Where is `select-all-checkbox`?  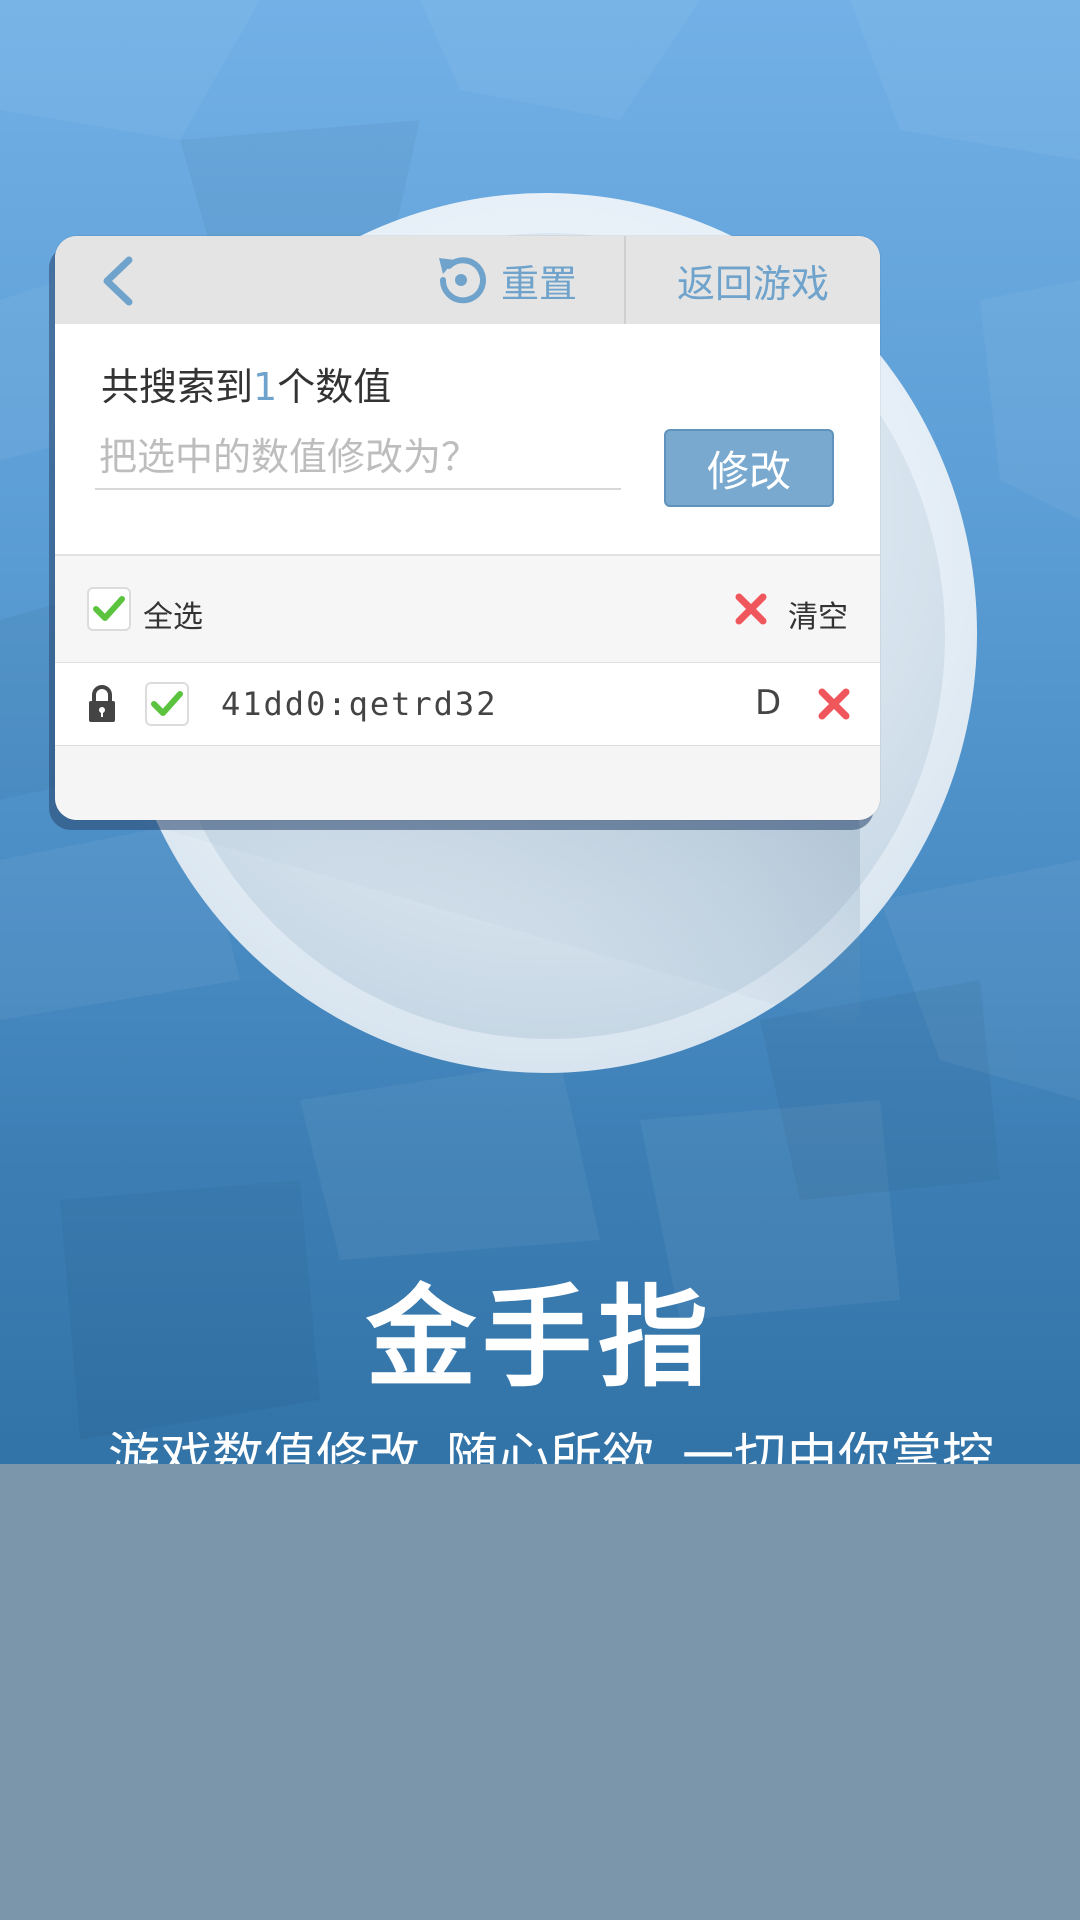
select-all-checkbox is located at coordinates (109, 609).